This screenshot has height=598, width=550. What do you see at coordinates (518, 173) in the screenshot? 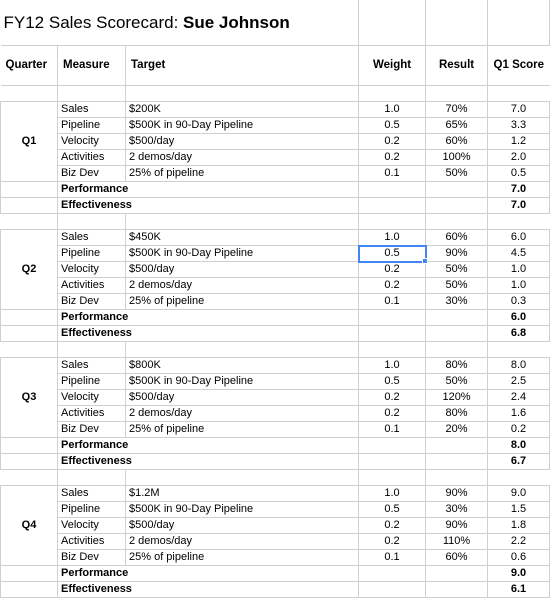
I see `score-value: 0.5` at bounding box center [518, 173].